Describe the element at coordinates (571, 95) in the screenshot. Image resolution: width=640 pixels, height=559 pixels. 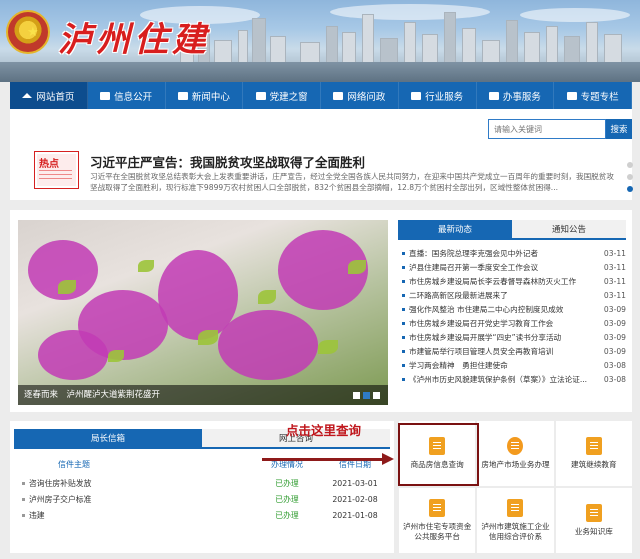
I see `topic-icon` at that location.